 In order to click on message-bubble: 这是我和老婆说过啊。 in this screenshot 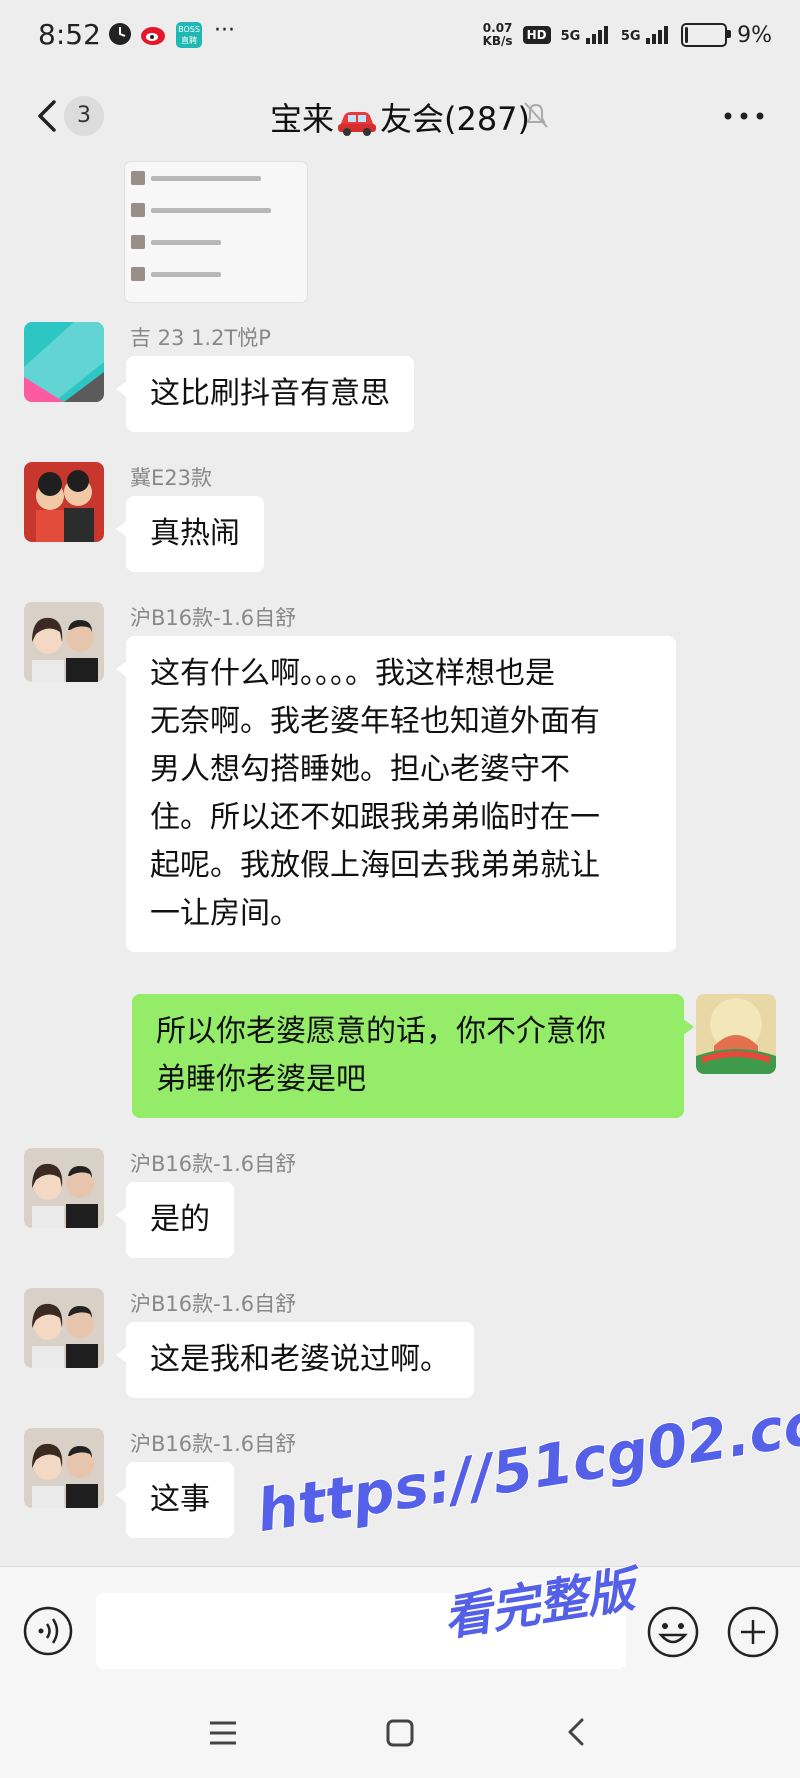, I will do `click(295, 1360)`.